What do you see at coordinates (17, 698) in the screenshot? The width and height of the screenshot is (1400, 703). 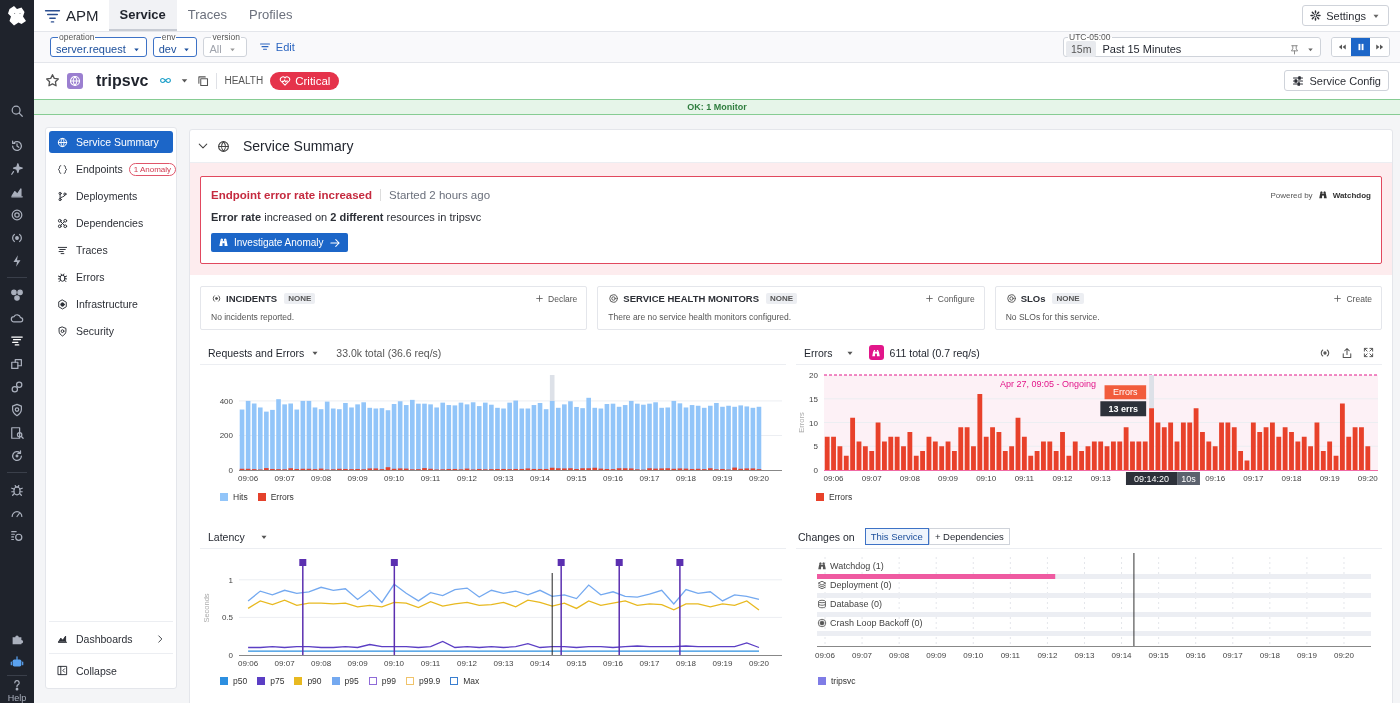 I see `help-label: Help` at bounding box center [17, 698].